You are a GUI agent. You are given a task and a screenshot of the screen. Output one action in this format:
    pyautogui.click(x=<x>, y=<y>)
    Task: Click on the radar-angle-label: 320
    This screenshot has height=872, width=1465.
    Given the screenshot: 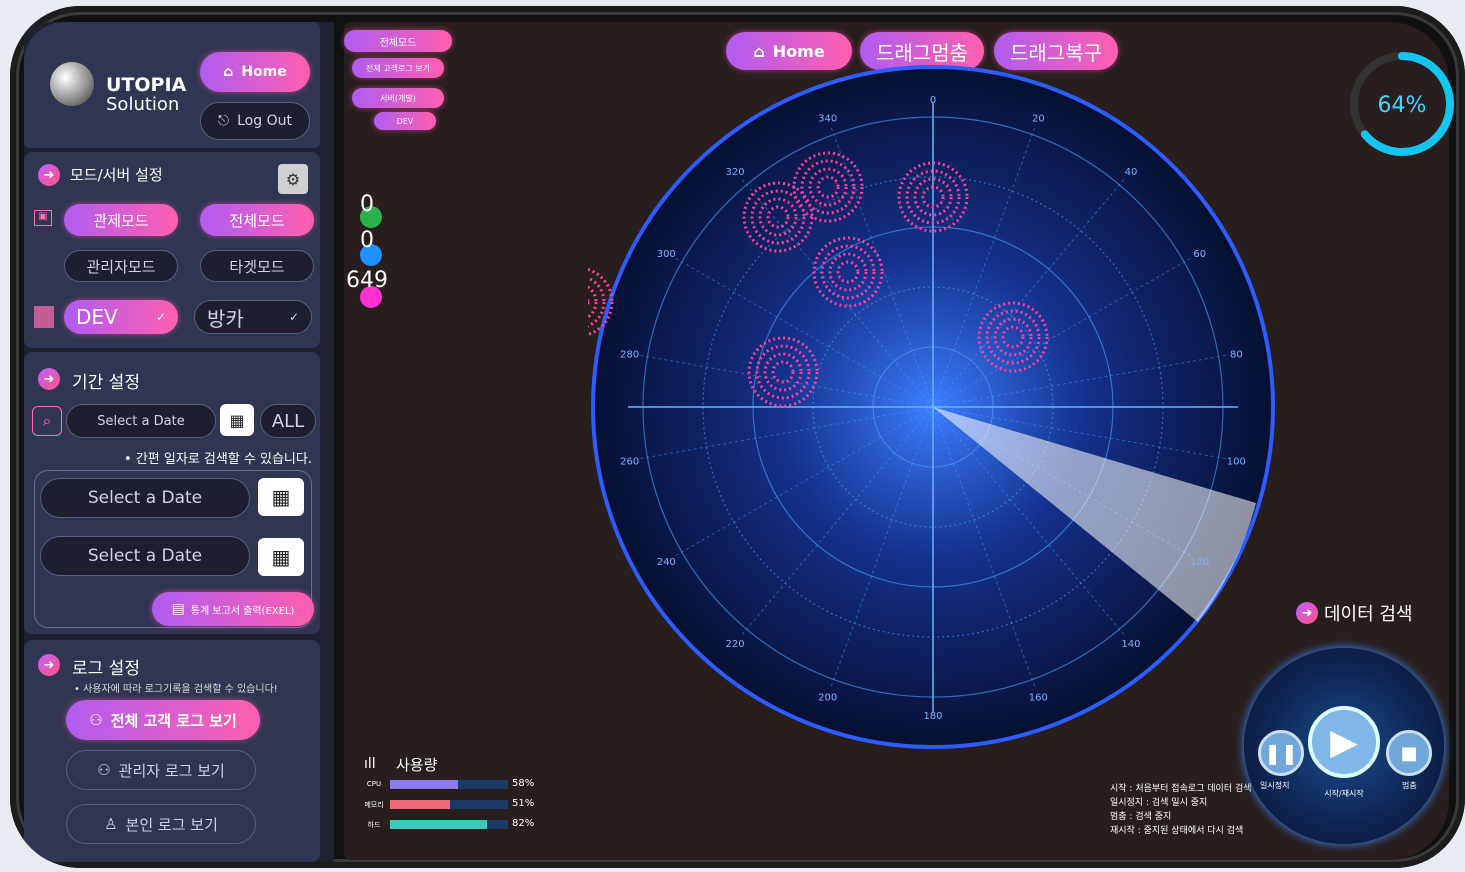 What is the action you would take?
    pyautogui.click(x=734, y=172)
    